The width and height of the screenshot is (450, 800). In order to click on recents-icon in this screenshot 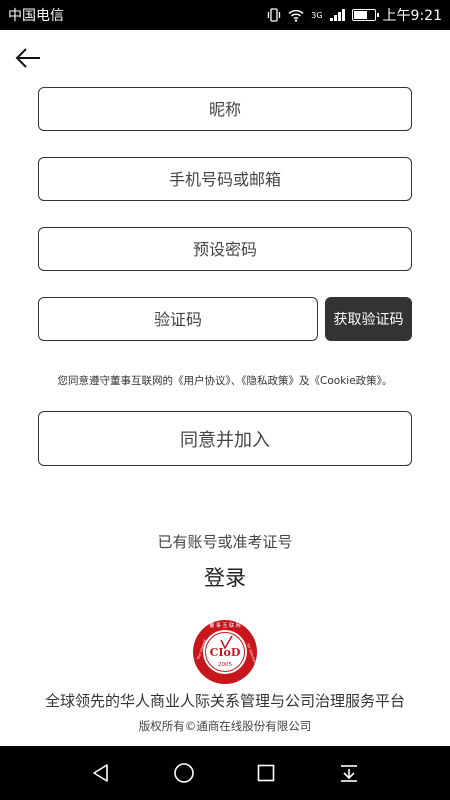, I will do `click(266, 773)`.